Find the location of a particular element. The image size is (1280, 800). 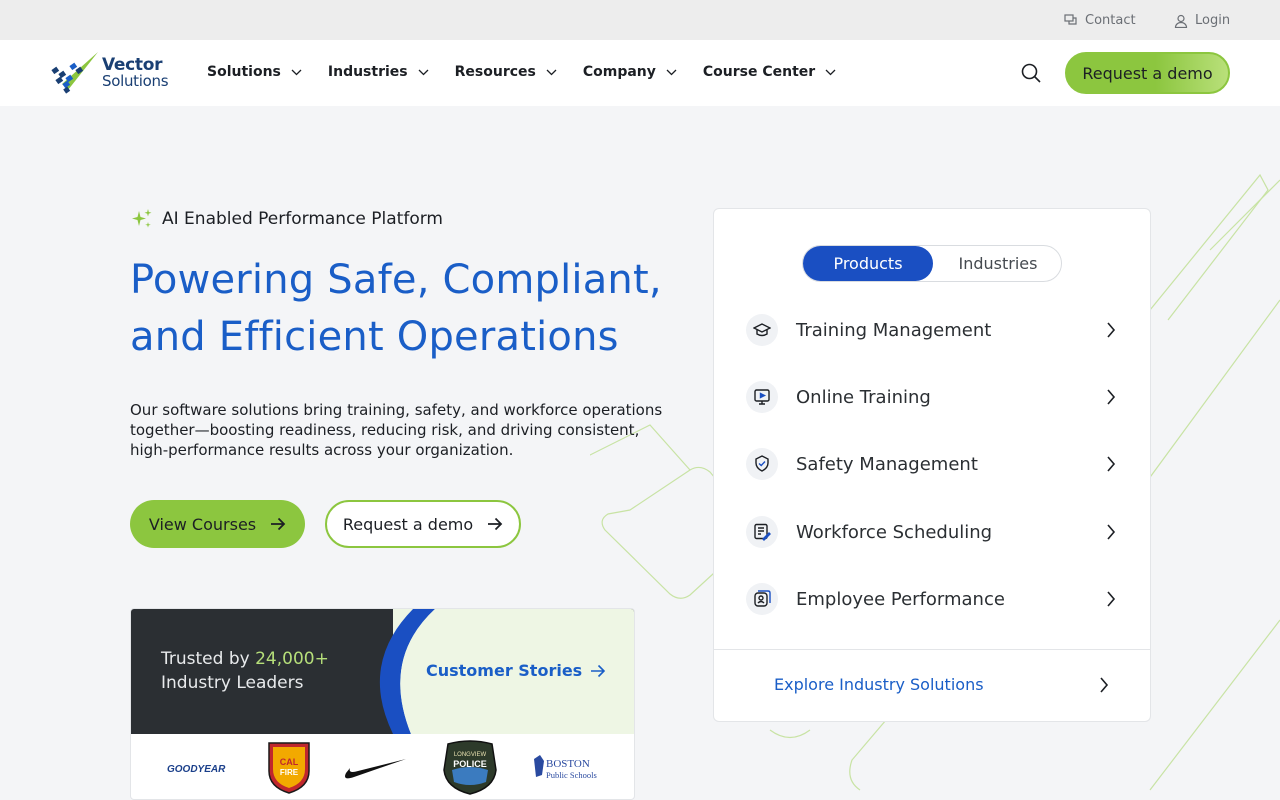

view-courses-label: View Courses is located at coordinates (202, 524).